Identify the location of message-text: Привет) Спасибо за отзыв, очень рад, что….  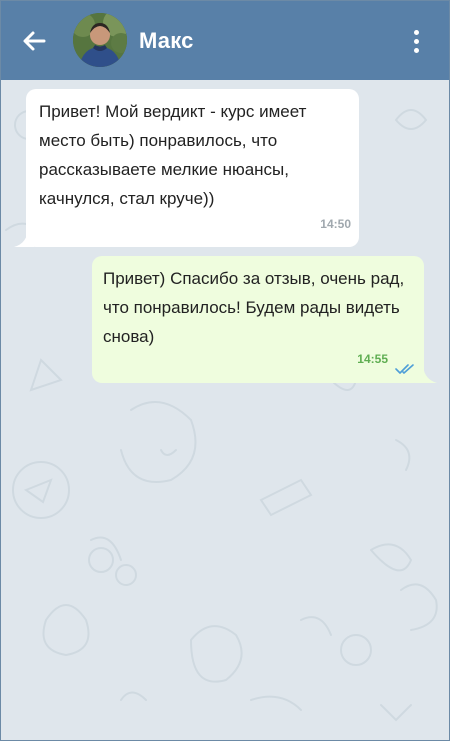
(254, 307).